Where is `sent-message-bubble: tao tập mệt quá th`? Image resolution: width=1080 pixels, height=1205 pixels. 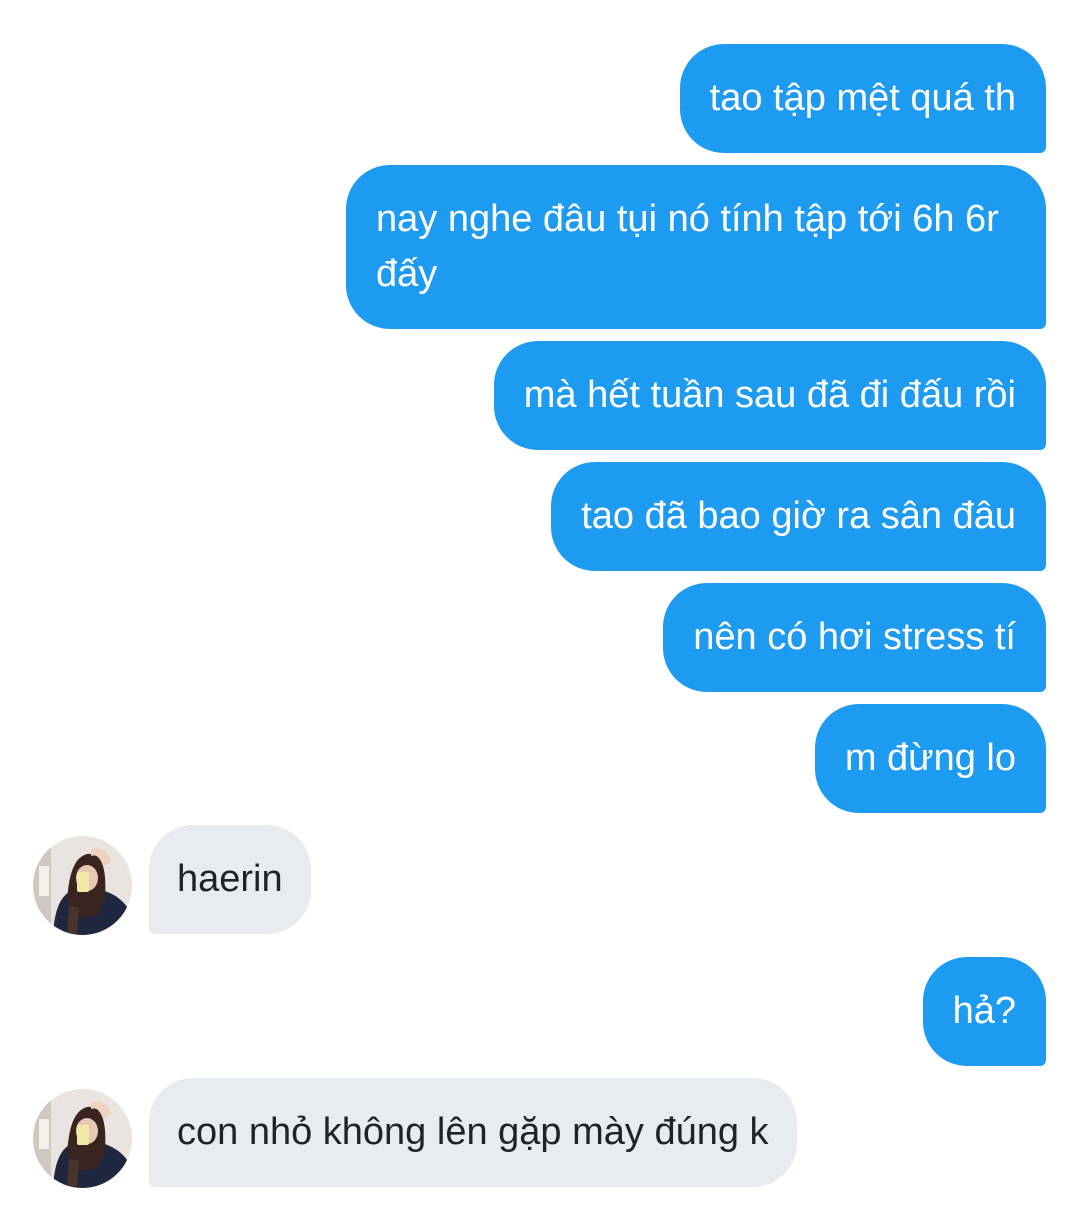 sent-message-bubble: tao tập mệt quá th is located at coordinates (862, 98).